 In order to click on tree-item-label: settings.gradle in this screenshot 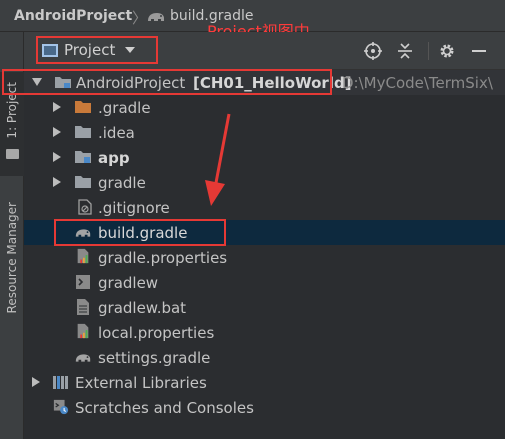, I will do `click(154, 357)`.